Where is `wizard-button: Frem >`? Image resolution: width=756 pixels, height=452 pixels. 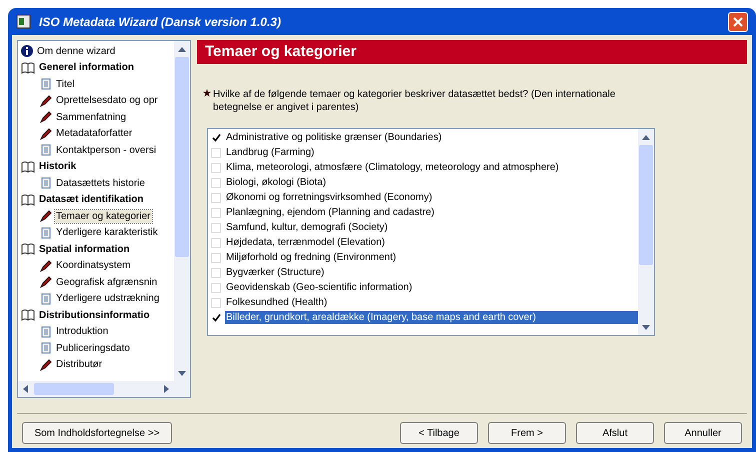
wizard-button: Frem > is located at coordinates (527, 433).